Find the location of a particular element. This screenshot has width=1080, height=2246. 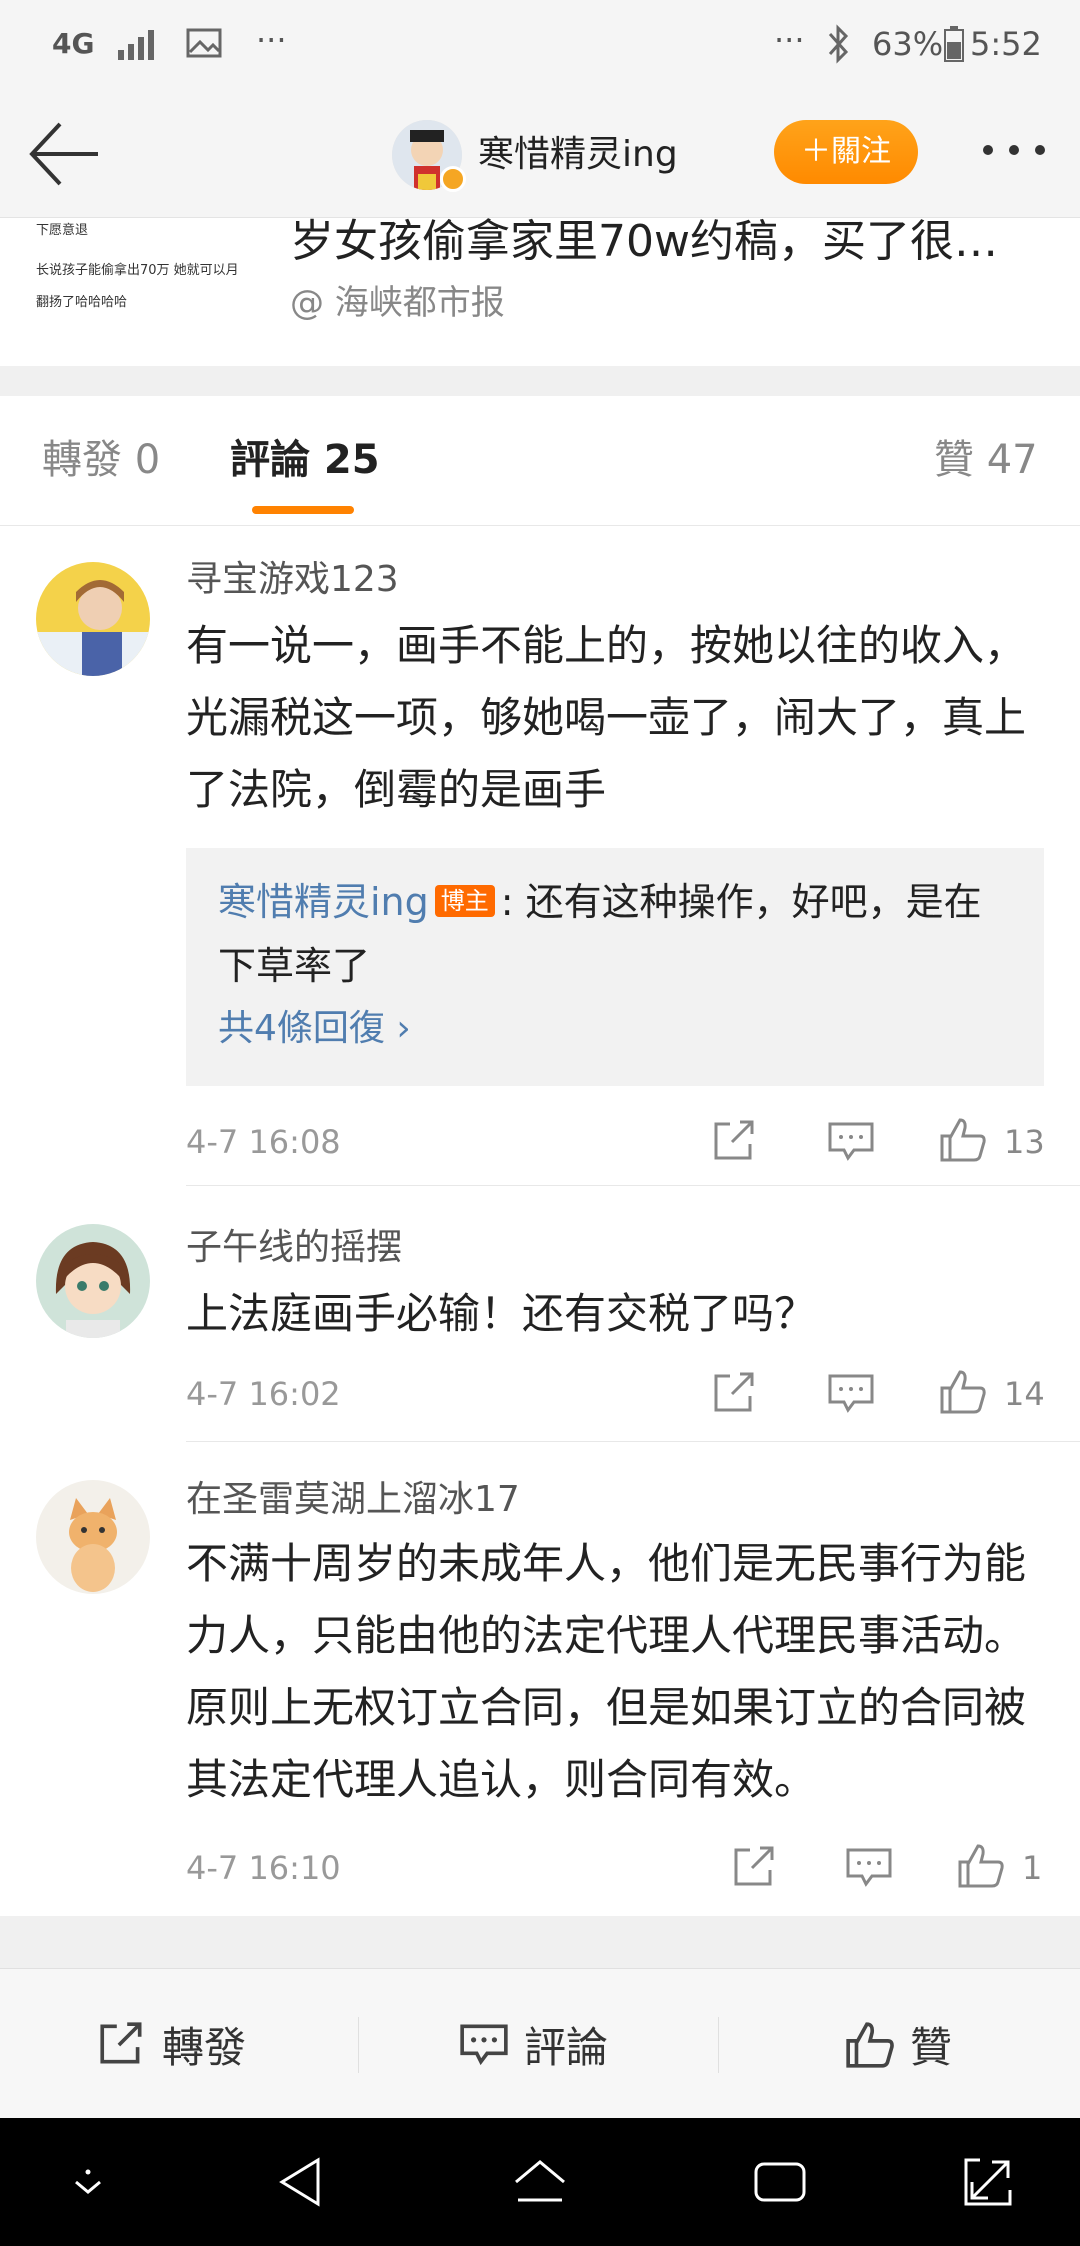

repost-button: 轉發 is located at coordinates (171, 2044).